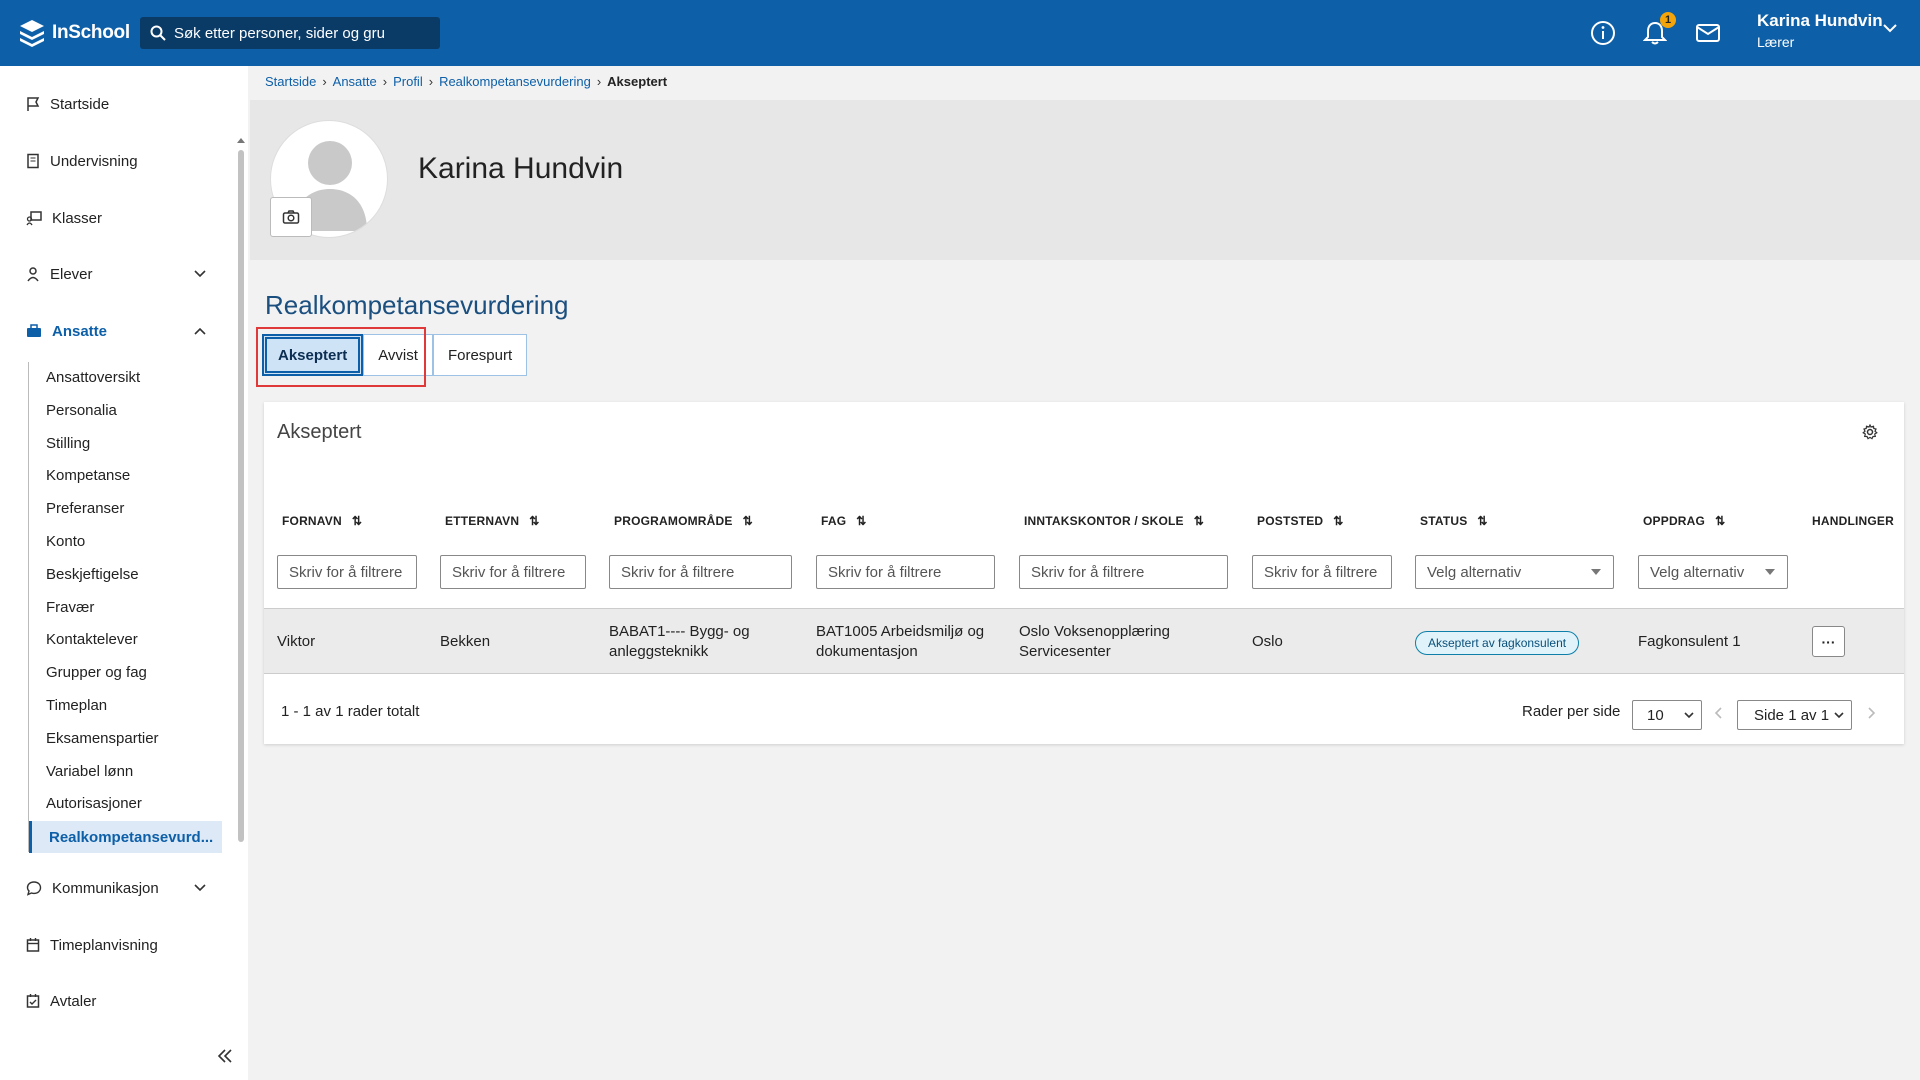  I want to click on sidebar-item-klasser: Klasser, so click(64, 218).